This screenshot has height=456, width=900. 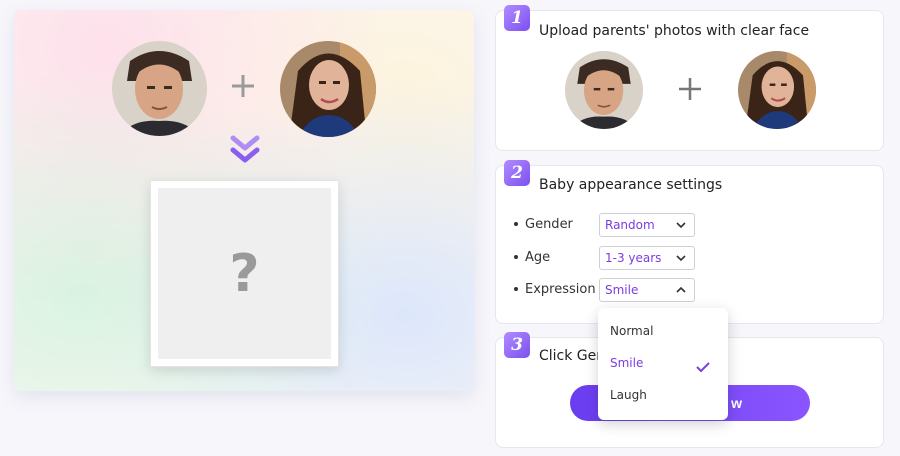 I want to click on expression-value: Smile, so click(x=622, y=290).